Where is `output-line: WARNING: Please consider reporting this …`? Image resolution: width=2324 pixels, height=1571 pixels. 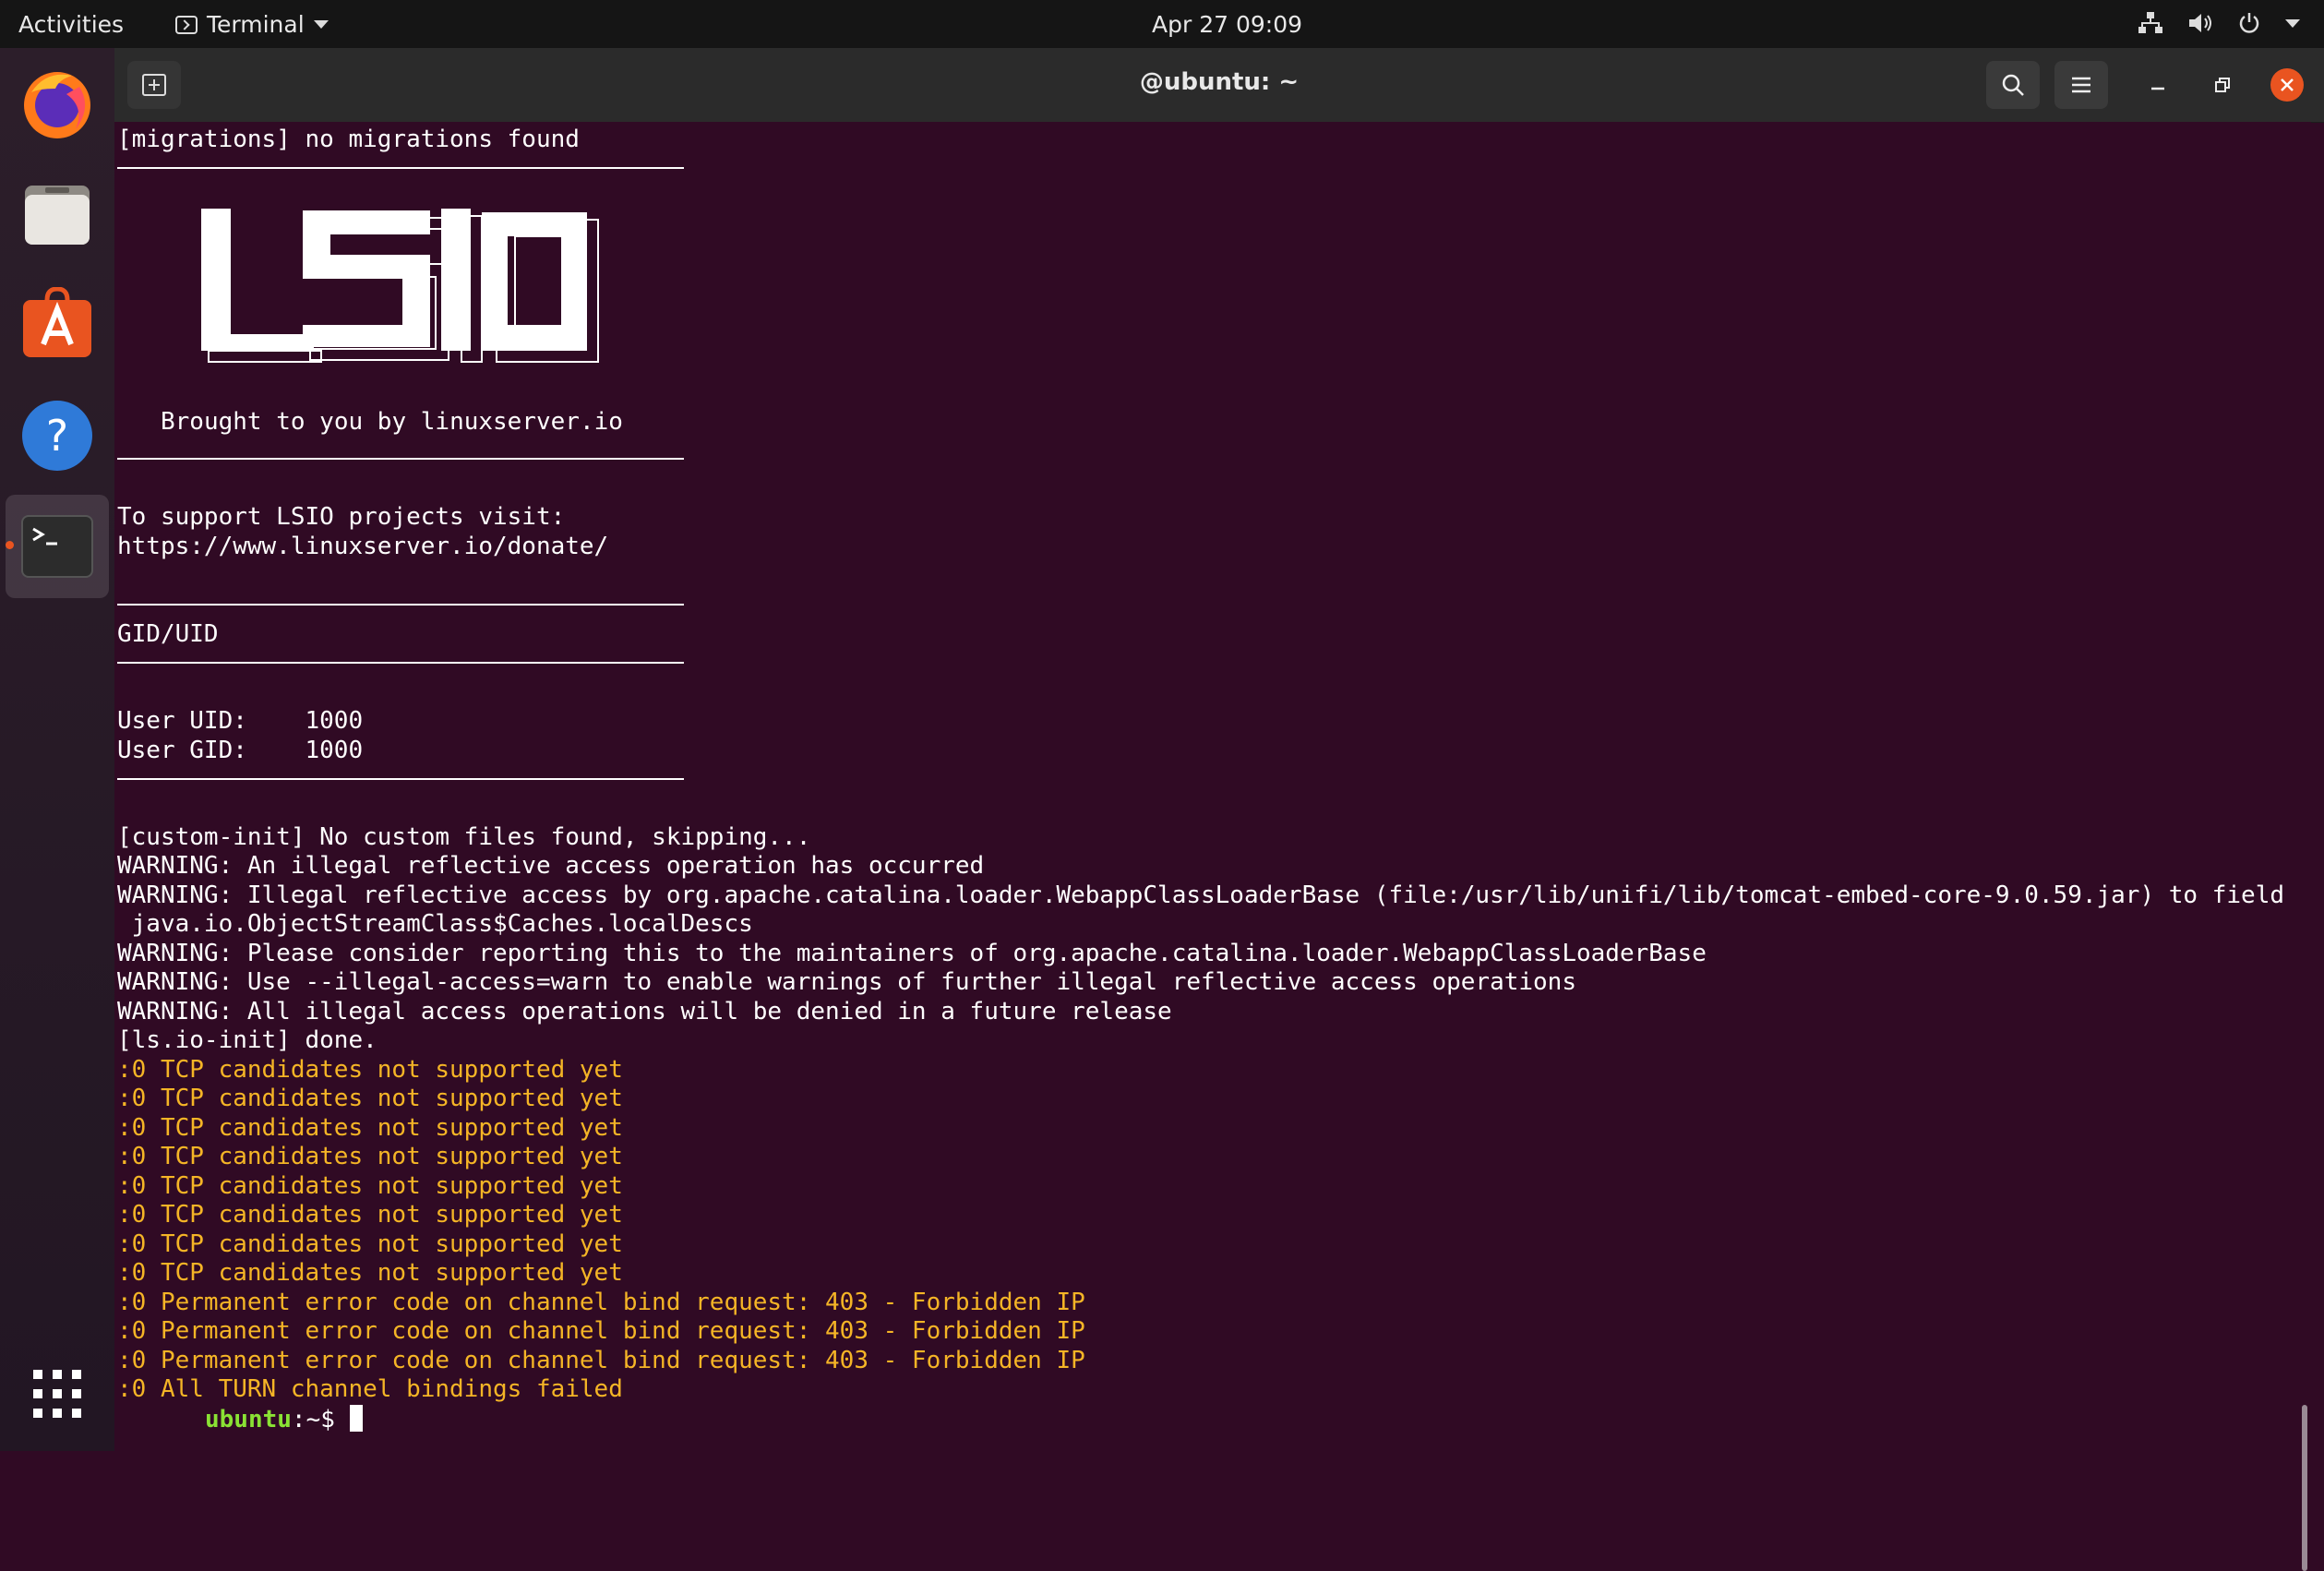
output-line: WARNING: Please consider reporting this … is located at coordinates (912, 953).